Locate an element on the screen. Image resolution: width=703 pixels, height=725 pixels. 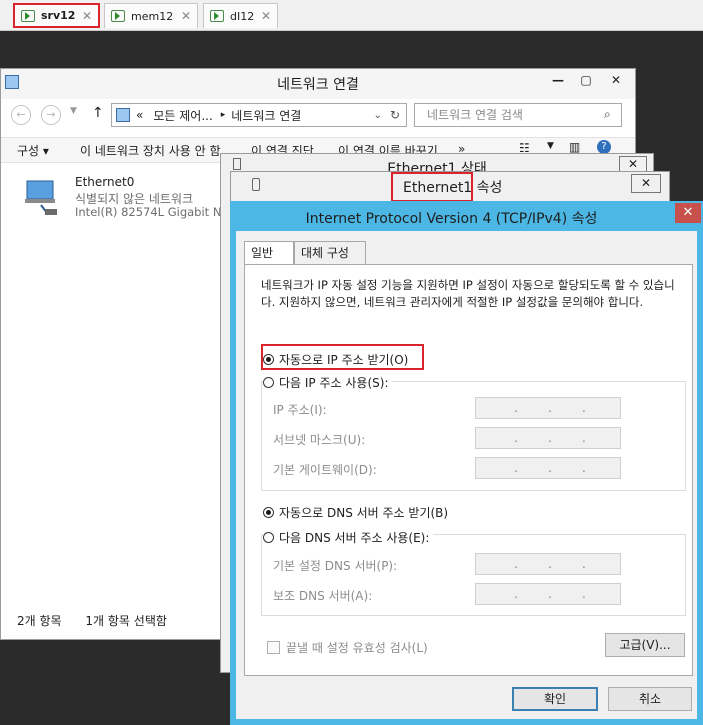
vm-tab-srv12: srv12 ✕ is located at coordinates (56, 15).